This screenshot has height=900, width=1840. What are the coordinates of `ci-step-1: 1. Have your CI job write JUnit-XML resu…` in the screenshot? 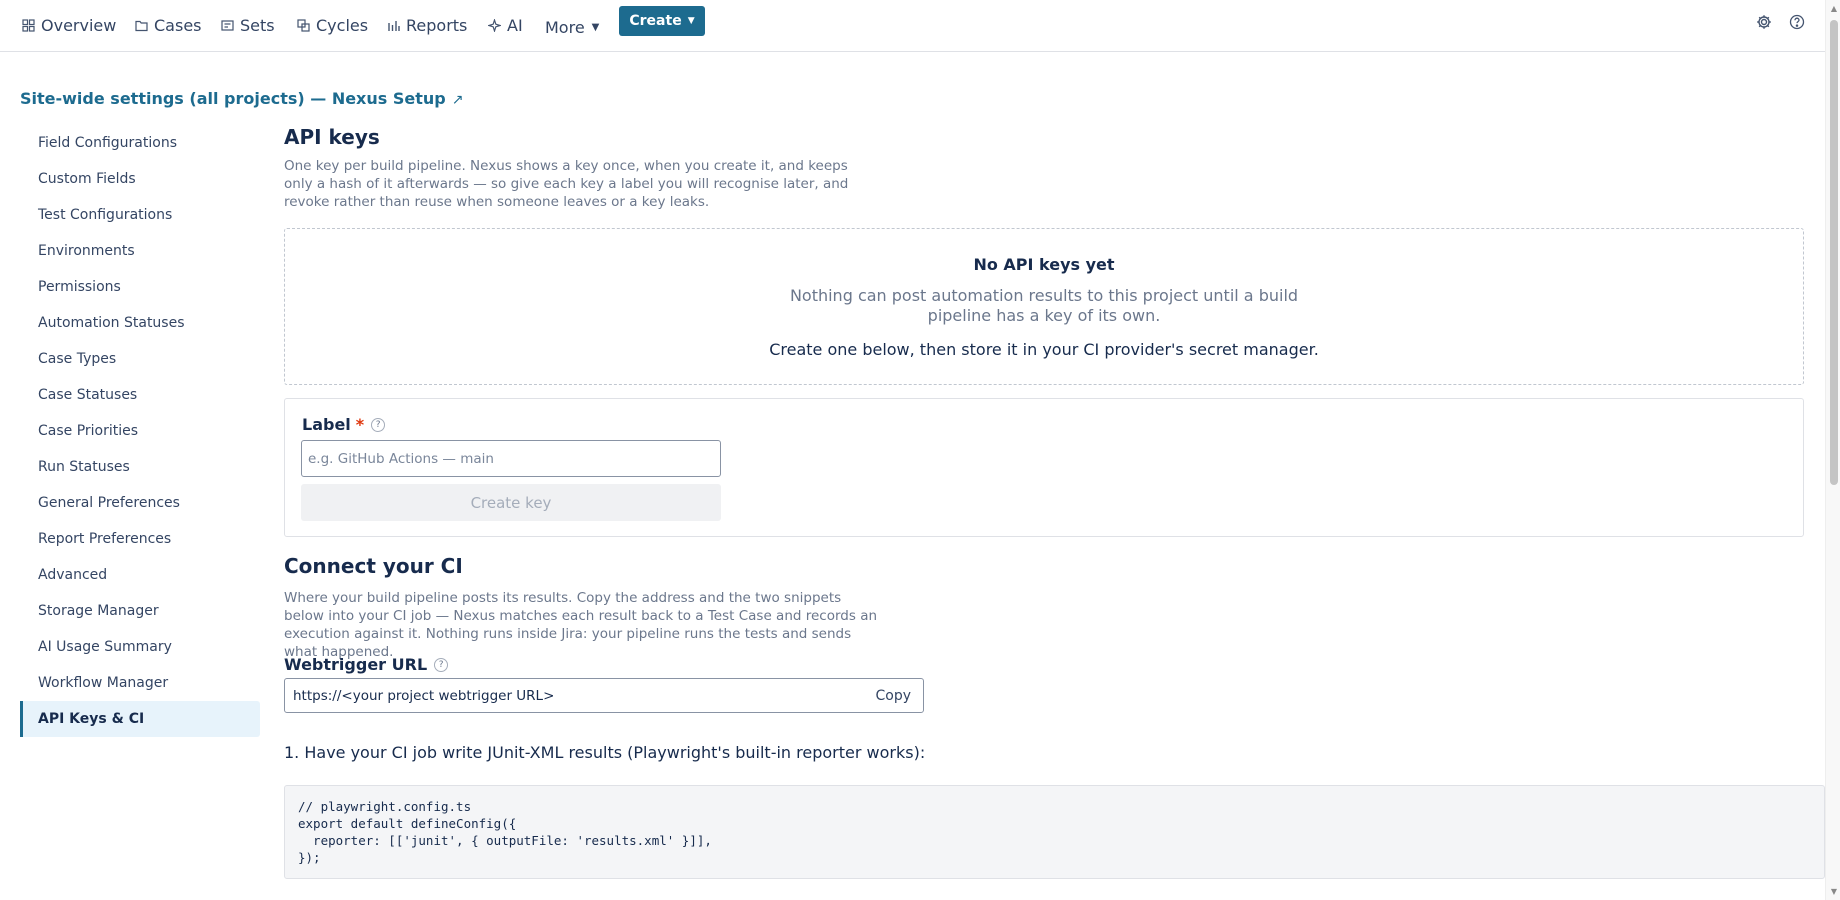 It's located at (605, 752).